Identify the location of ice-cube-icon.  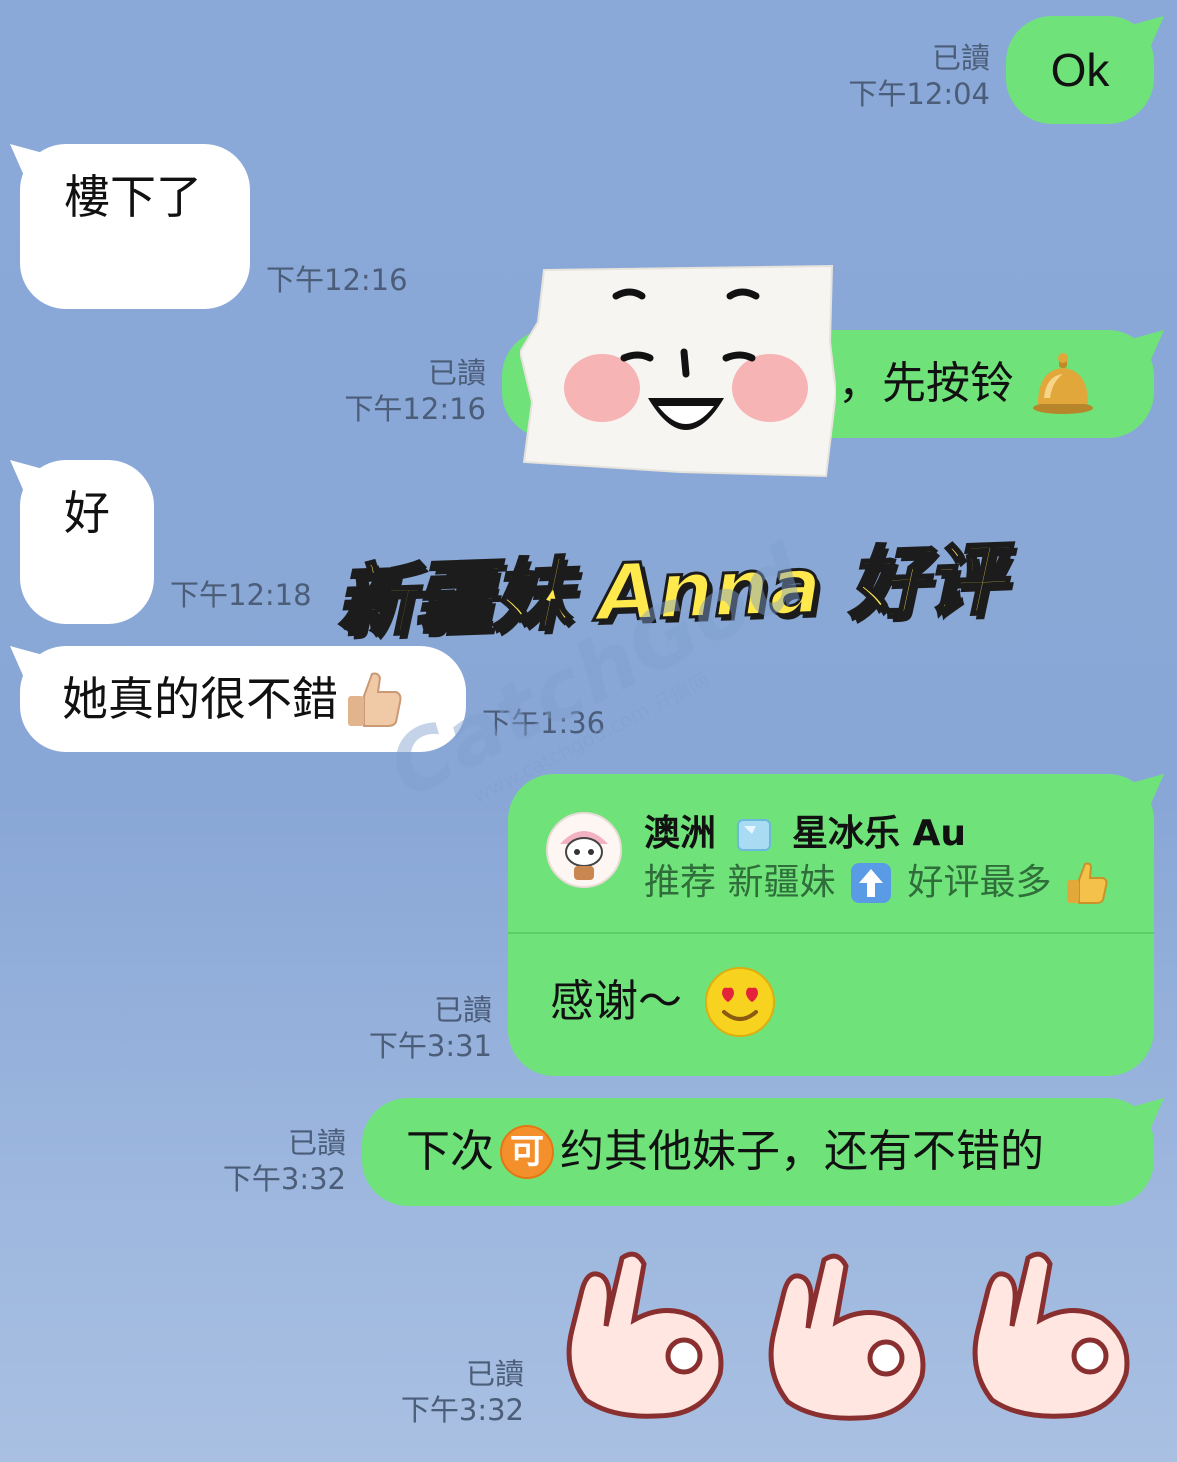
(754, 835).